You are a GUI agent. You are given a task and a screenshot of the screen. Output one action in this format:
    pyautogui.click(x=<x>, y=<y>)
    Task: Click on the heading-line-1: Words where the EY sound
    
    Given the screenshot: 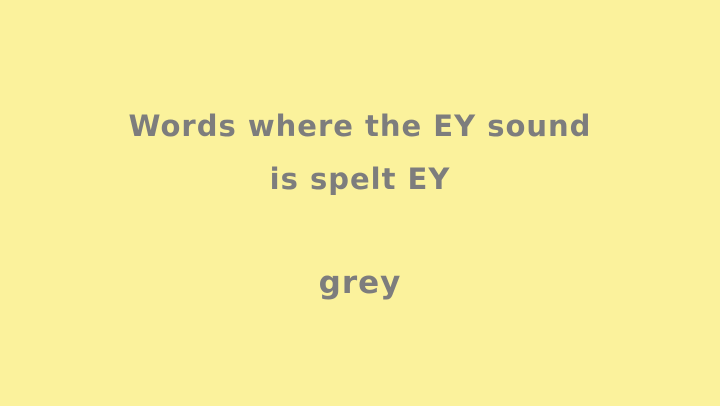 What is the action you would take?
    pyautogui.click(x=360, y=126)
    